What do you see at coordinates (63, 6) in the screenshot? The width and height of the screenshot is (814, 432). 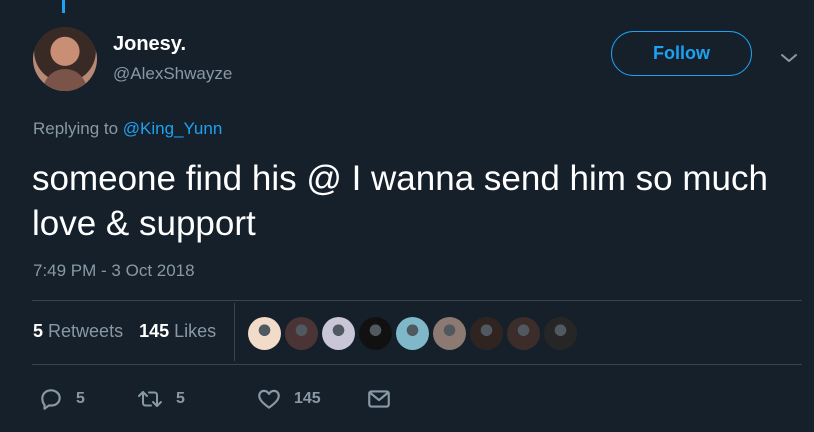 I see `thread-connector-line` at bounding box center [63, 6].